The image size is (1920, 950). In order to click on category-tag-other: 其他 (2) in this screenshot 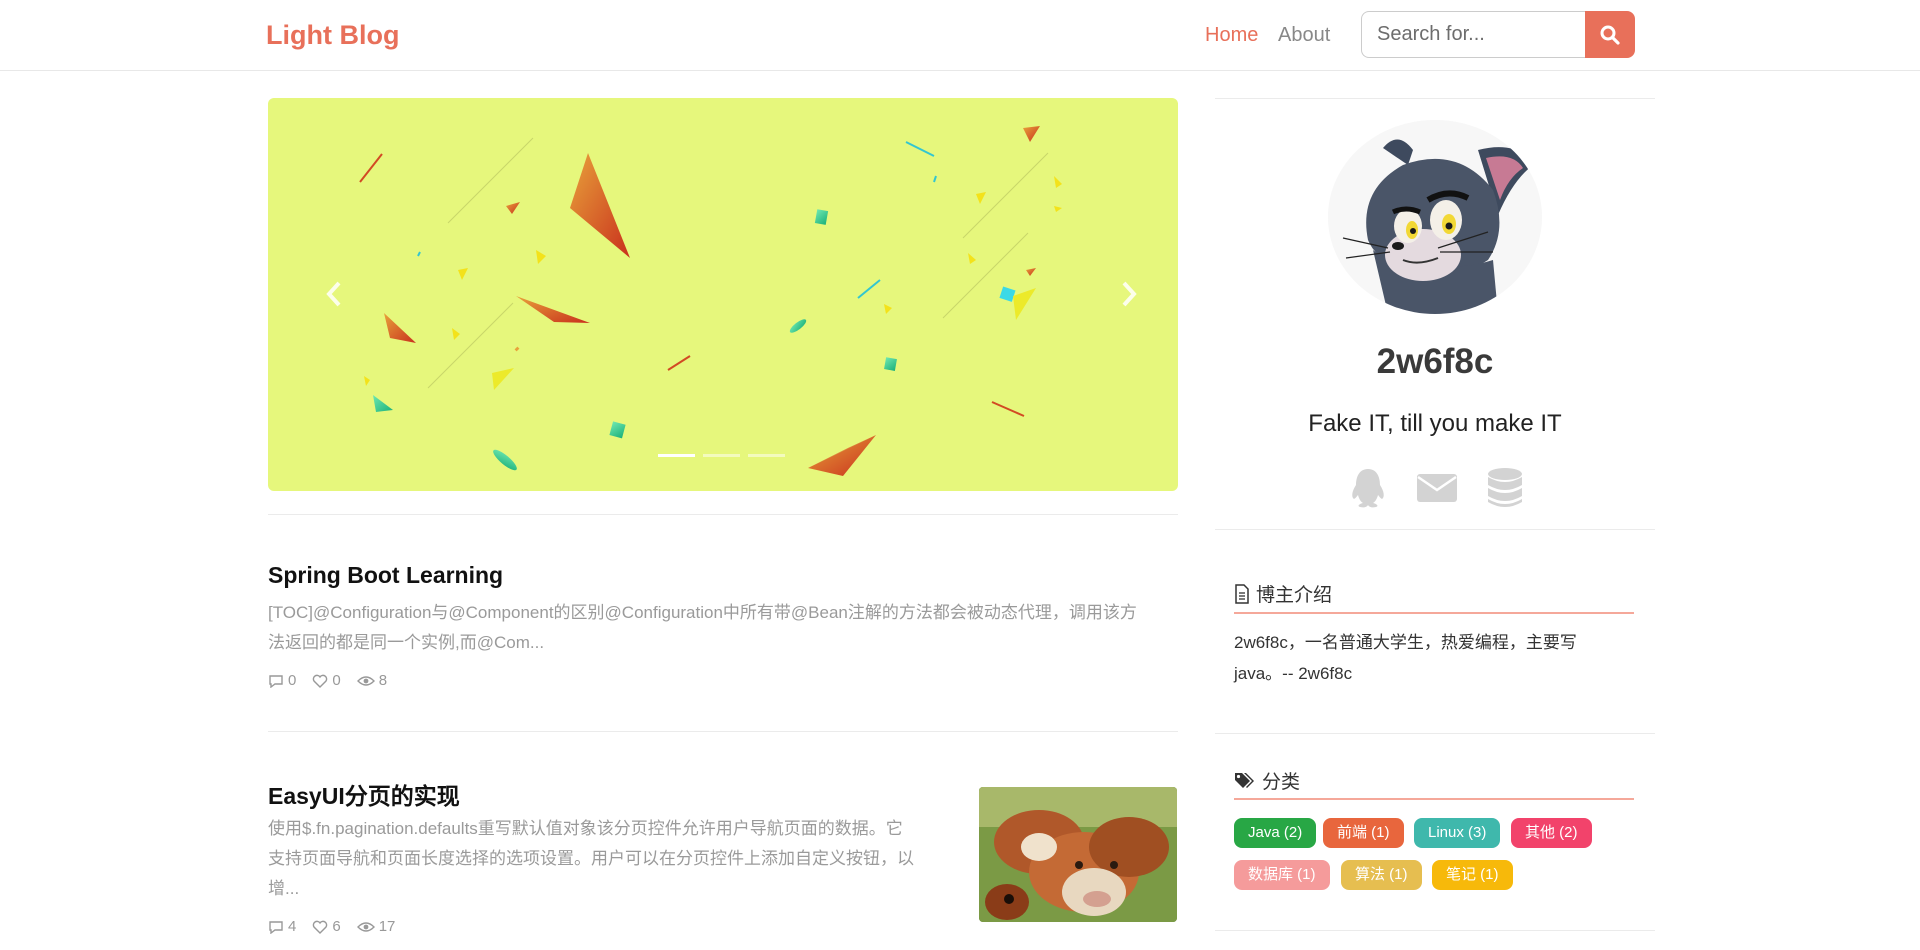, I will do `click(1551, 833)`.